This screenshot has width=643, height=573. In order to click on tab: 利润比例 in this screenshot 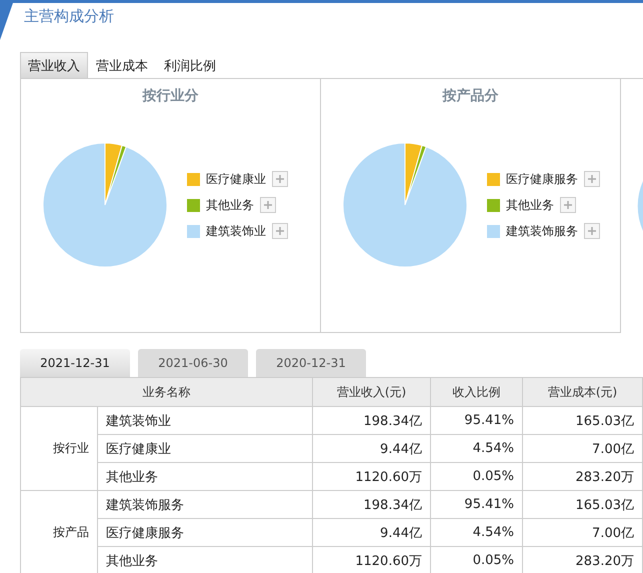, I will do `click(190, 65)`.